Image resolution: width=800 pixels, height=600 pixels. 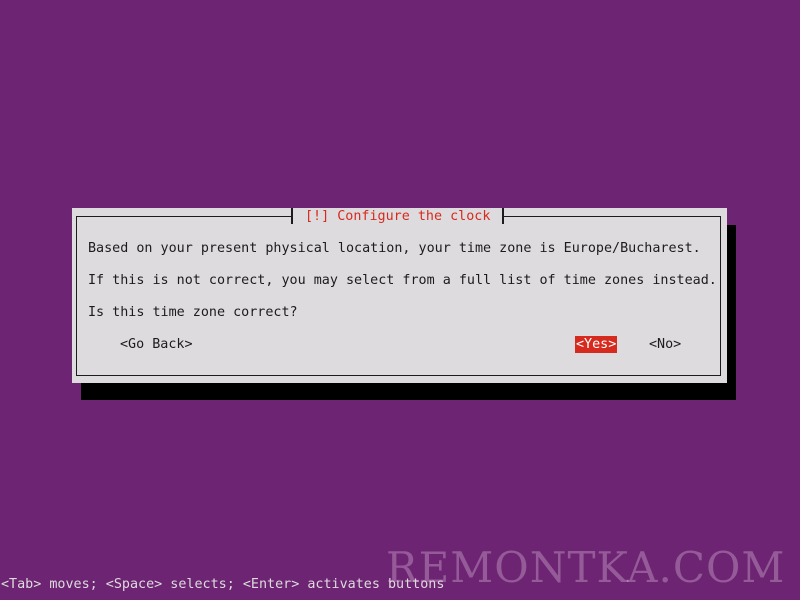 I want to click on go-back-button: <Go Back>, so click(x=156, y=344).